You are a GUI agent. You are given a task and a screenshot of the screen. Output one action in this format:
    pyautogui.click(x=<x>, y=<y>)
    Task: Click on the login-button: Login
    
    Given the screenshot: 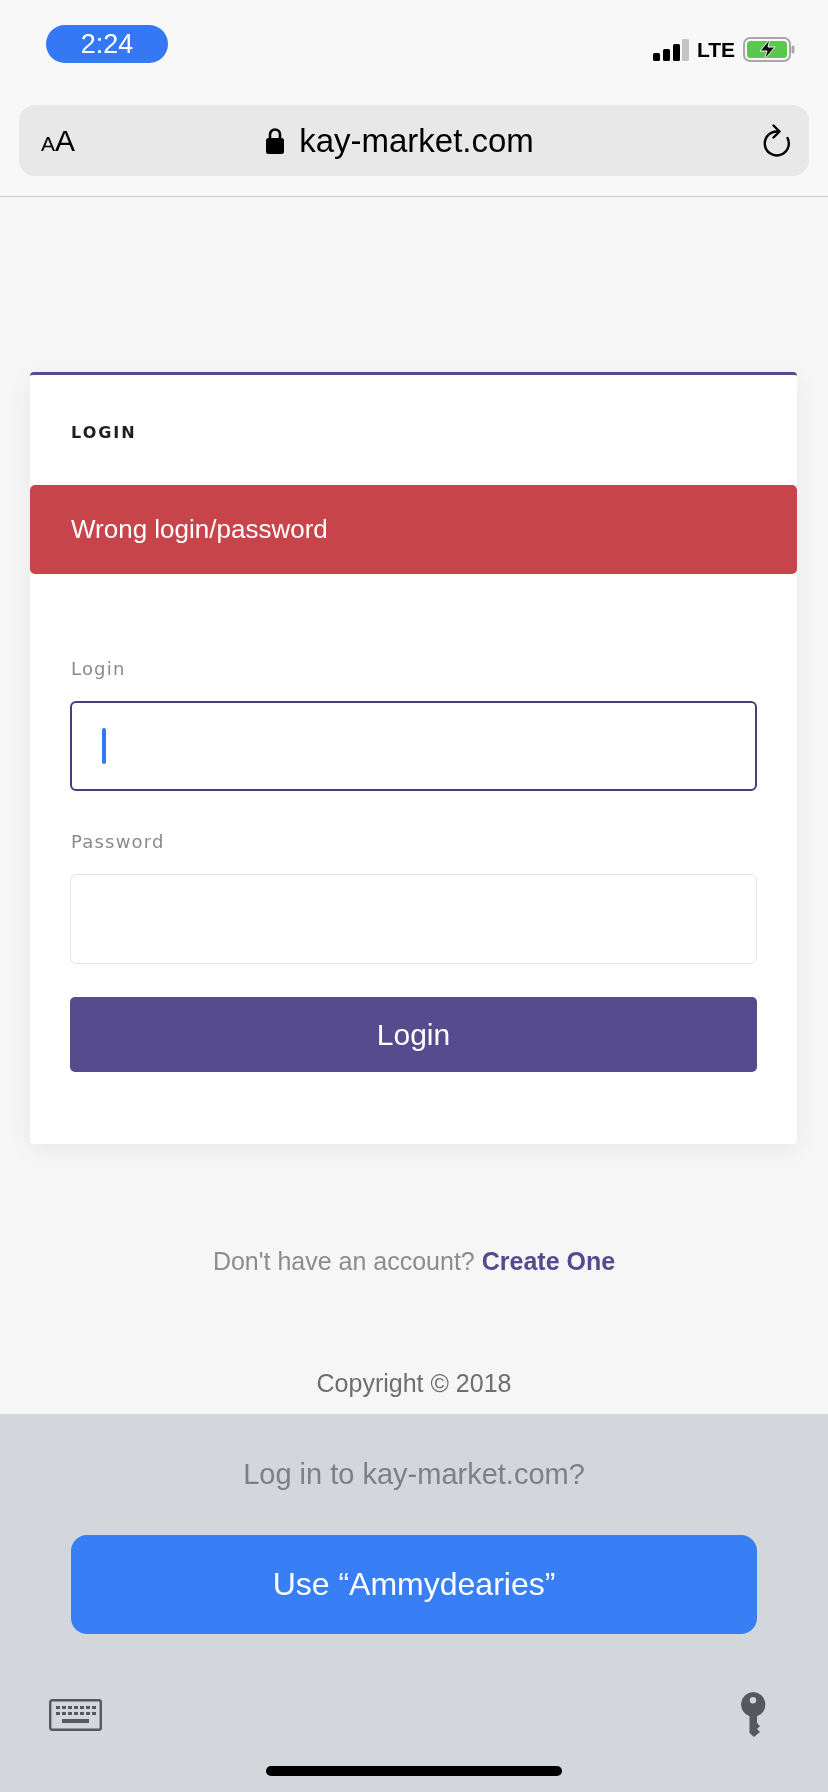 What is the action you would take?
    pyautogui.click(x=413, y=1034)
    